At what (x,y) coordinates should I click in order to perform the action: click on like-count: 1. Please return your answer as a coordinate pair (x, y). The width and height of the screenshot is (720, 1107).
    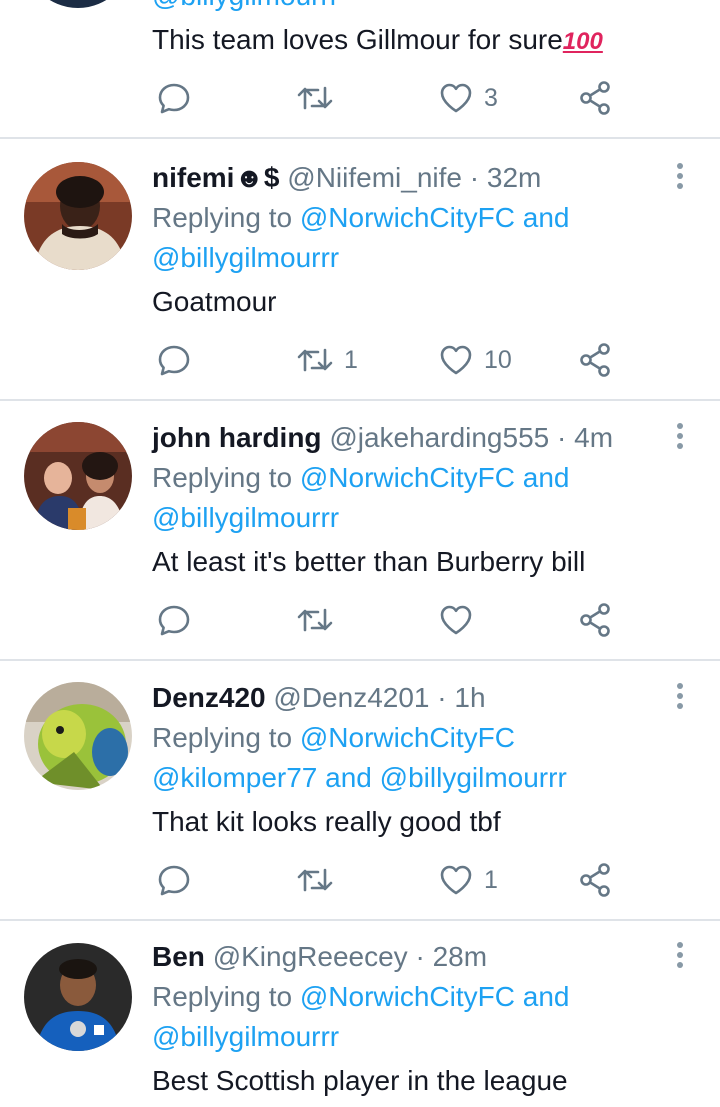
    Looking at the image, I should click on (491, 879).